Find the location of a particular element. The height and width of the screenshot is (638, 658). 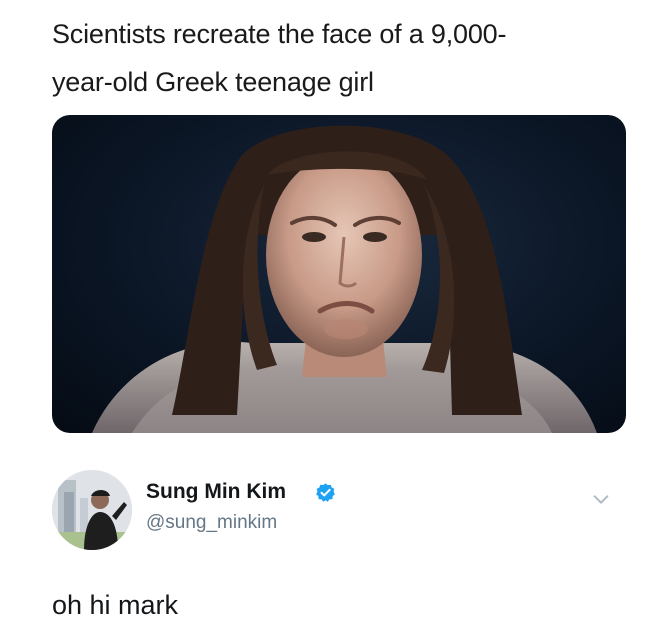

tweet-header: Sung Min Kim @sung_minkim is located at coordinates (339, 510).